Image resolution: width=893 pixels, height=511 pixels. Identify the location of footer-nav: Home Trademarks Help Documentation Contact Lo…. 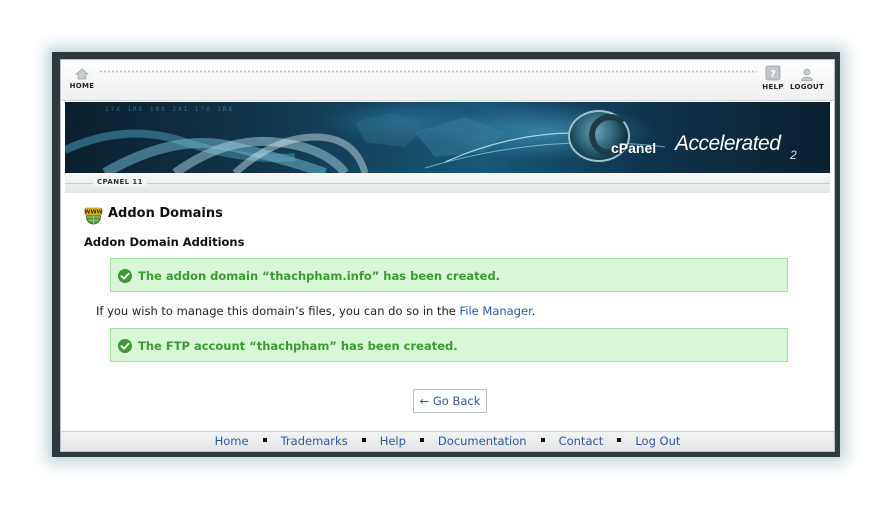
(447, 441).